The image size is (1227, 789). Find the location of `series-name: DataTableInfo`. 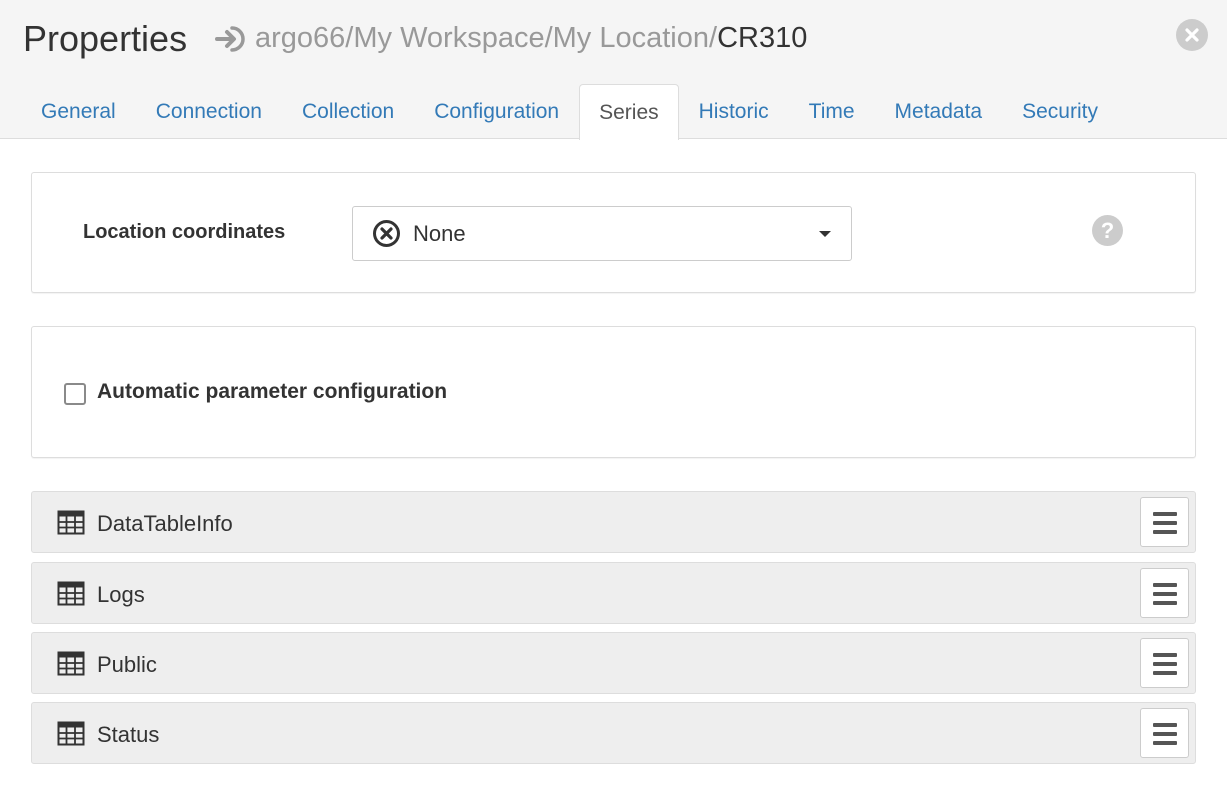

series-name: DataTableInfo is located at coordinates (165, 523).